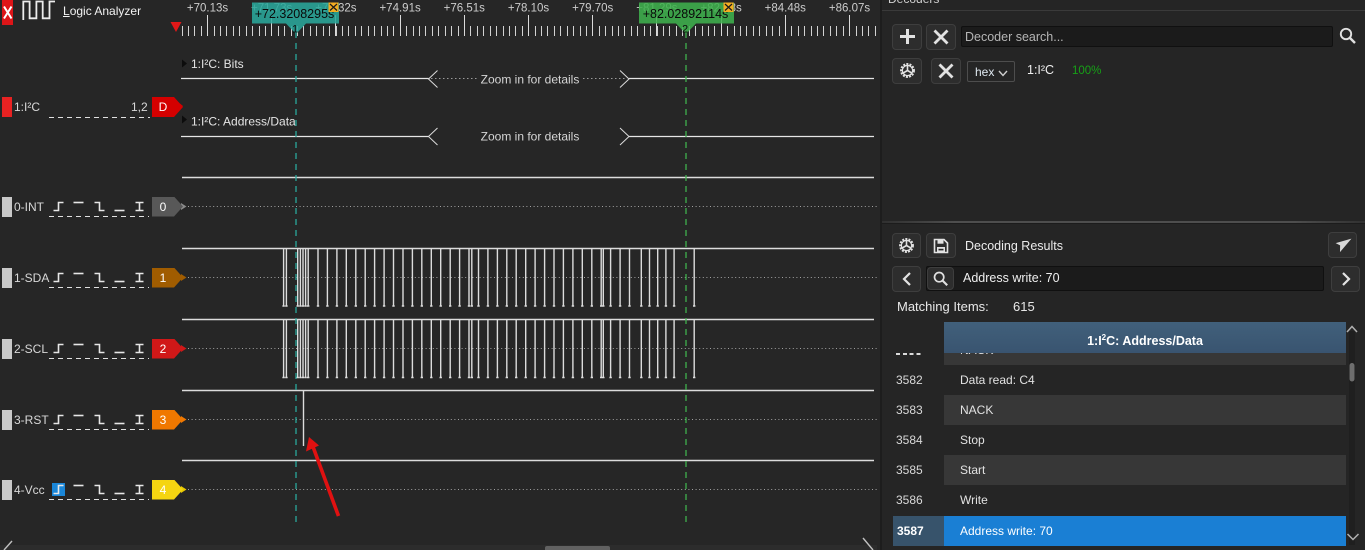  Describe the element at coordinates (295, 14) in the screenshot. I see `svg-text: +72.3208295s` at that location.